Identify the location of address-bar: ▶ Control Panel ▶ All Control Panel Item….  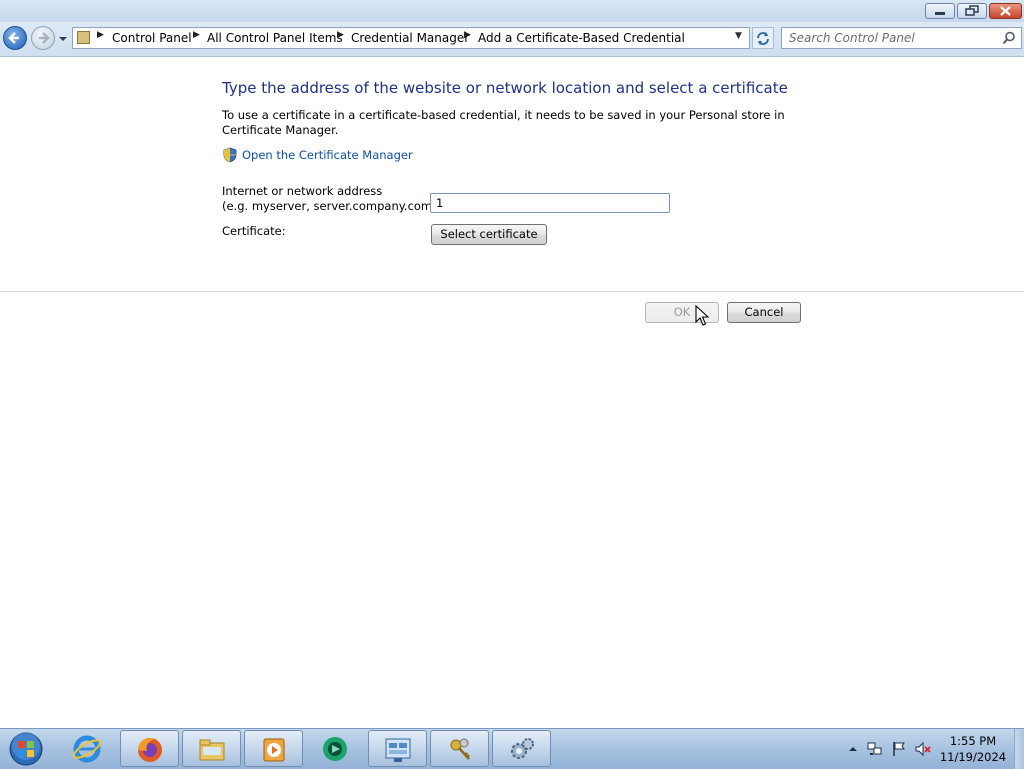
(411, 38).